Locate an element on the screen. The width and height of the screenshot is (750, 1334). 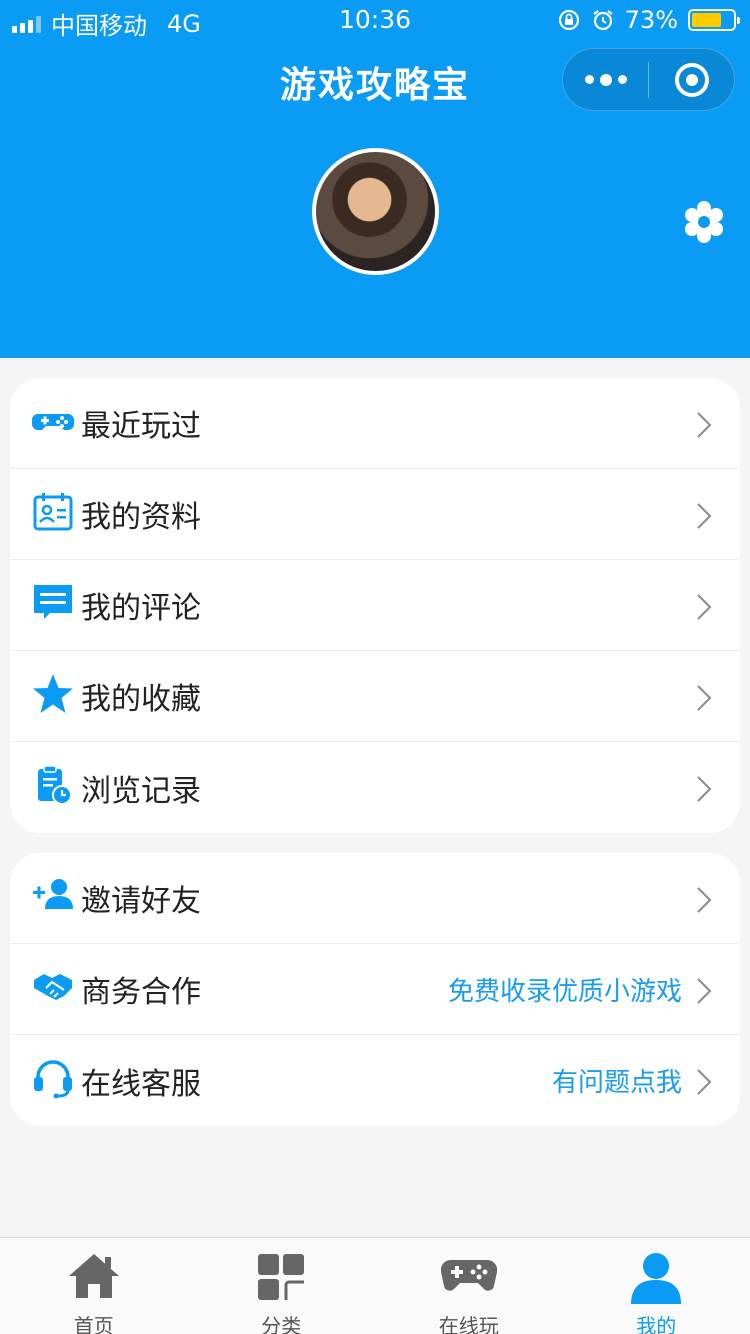
add-friend-icon is located at coordinates (53, 894).